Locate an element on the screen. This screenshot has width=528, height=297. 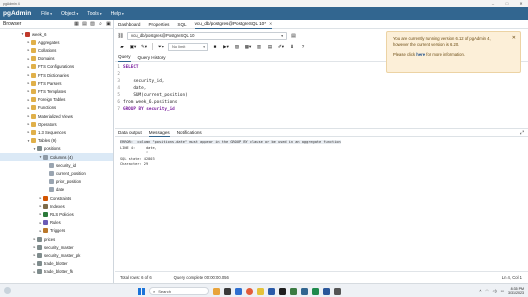
explain-analyze-icon: ▩▾ is located at coordinates (248, 47).